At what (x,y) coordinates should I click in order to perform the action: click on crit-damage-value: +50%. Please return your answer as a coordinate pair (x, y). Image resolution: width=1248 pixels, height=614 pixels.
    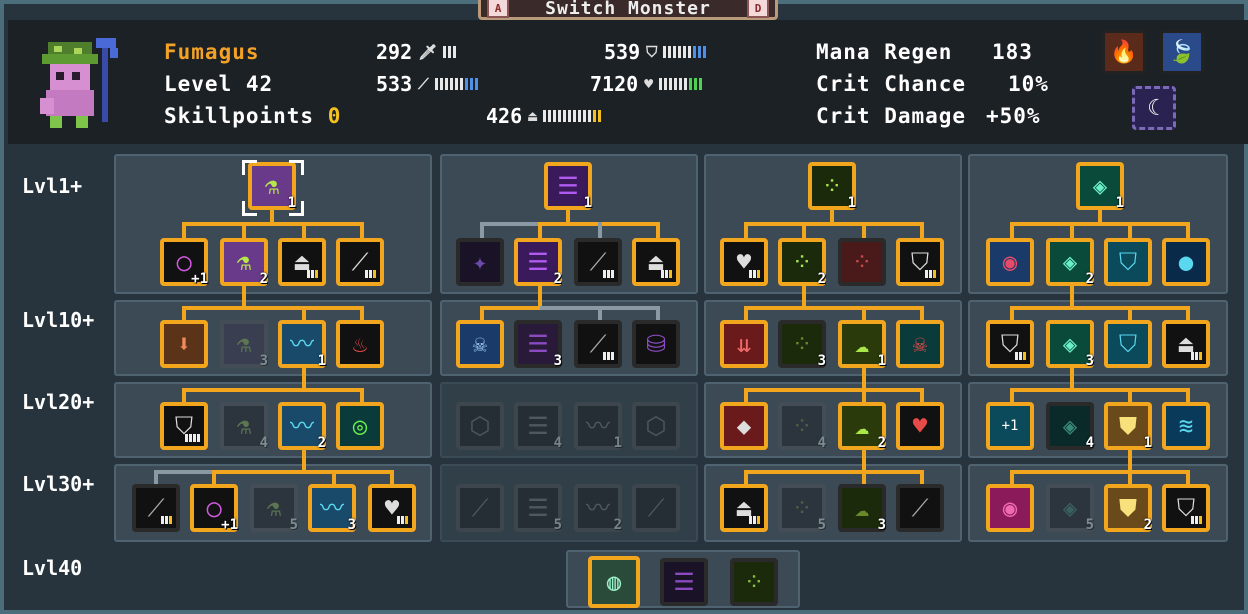
    Looking at the image, I should click on (1013, 116).